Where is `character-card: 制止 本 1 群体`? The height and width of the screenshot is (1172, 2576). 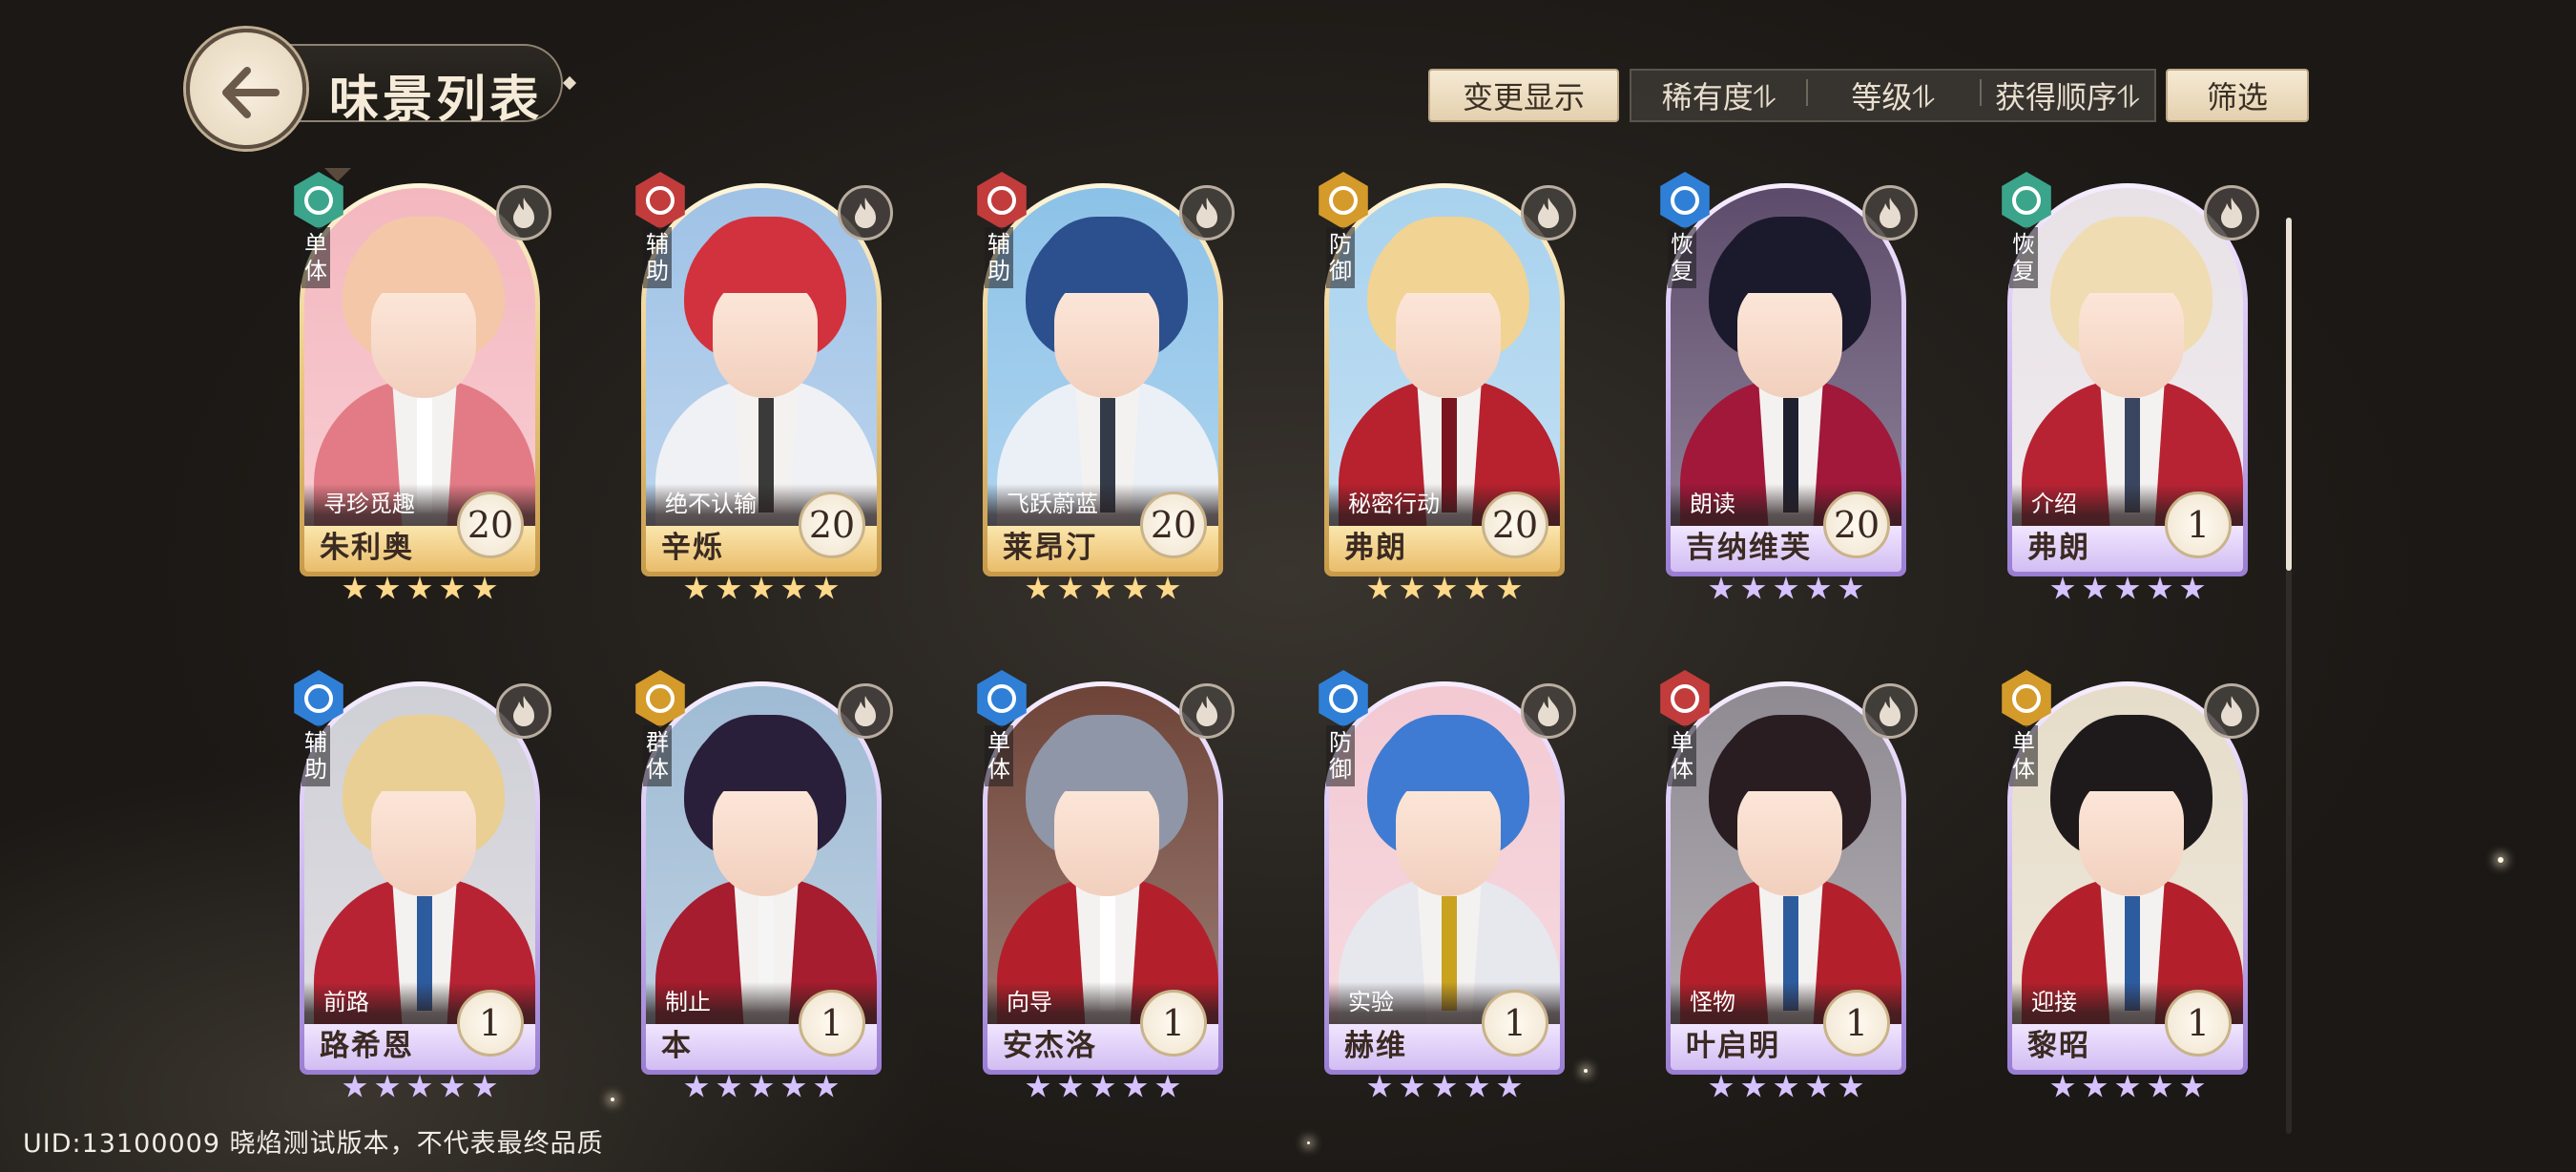 character-card: 制止 本 1 群体 is located at coordinates (764, 884).